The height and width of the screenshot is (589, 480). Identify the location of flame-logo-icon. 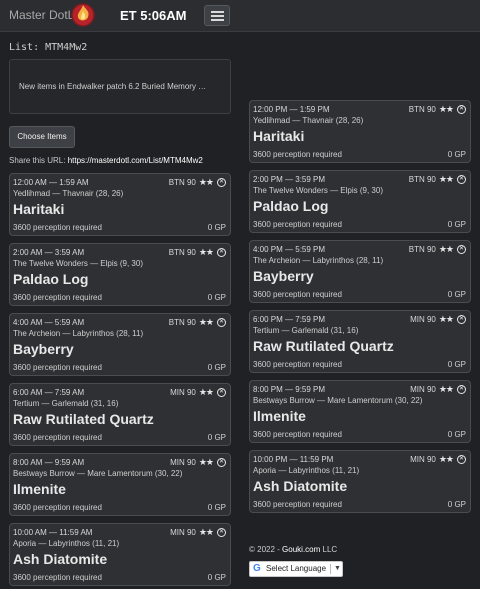
(83, 15).